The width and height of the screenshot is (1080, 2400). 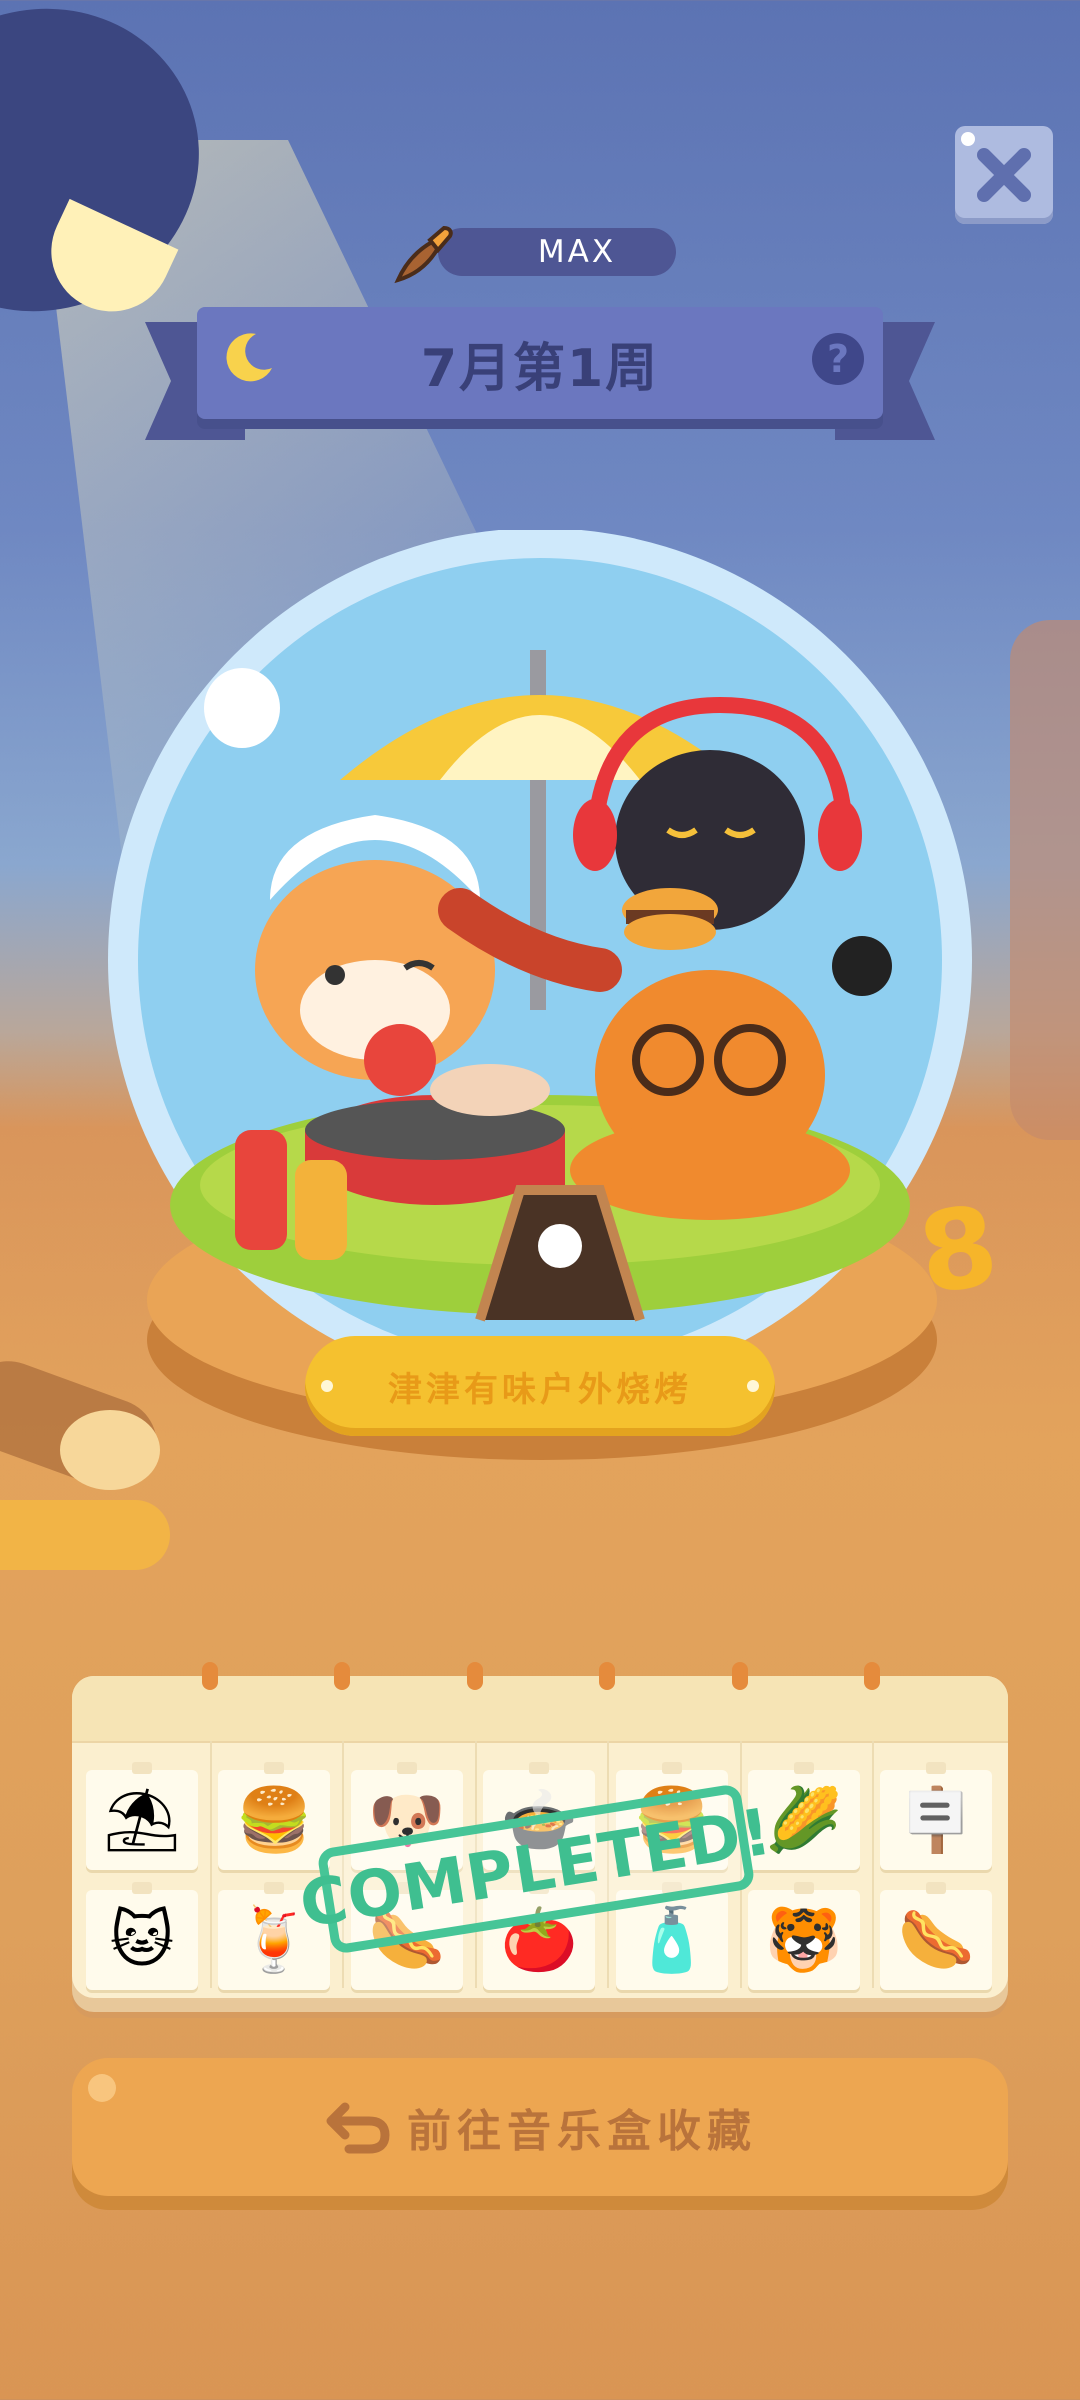 I want to click on collection-card: 🐱, so click(x=142, y=1936).